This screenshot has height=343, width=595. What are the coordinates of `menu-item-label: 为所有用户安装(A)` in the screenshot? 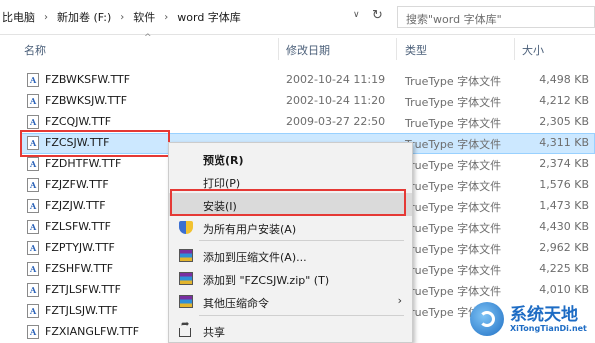 It's located at (250, 229).